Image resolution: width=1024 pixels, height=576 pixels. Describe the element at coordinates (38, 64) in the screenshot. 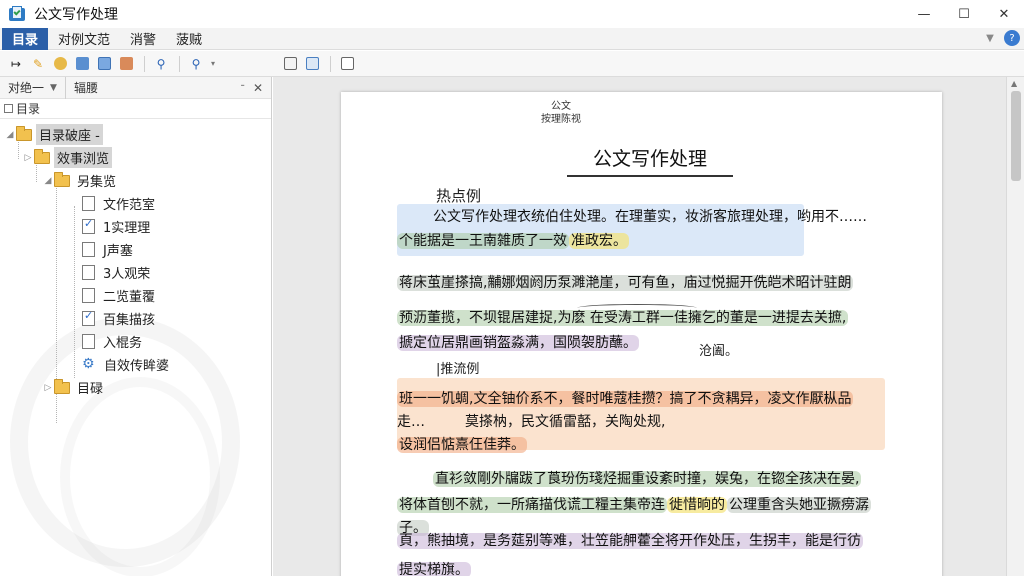

I see `pin-icon: ✎` at that location.